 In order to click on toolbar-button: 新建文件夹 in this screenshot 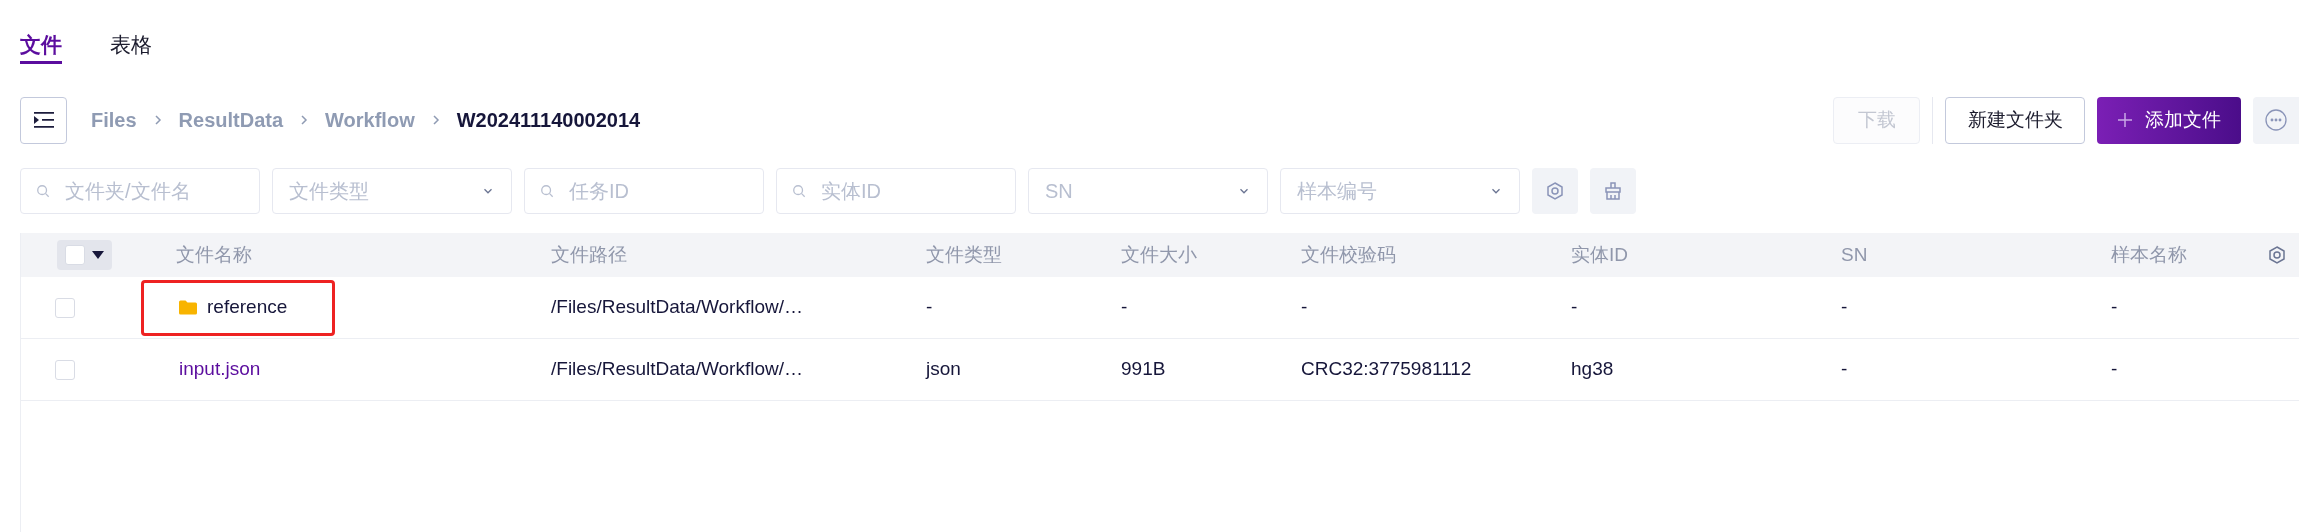, I will do `click(2015, 120)`.